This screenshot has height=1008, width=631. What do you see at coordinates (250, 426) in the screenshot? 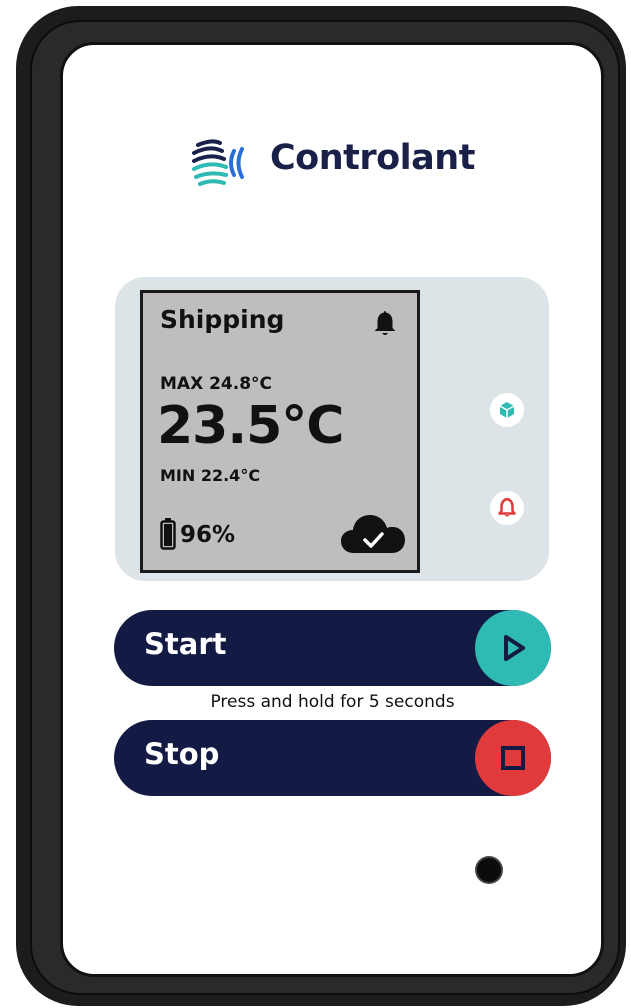
I see `current-temp: 23.5°C` at bounding box center [250, 426].